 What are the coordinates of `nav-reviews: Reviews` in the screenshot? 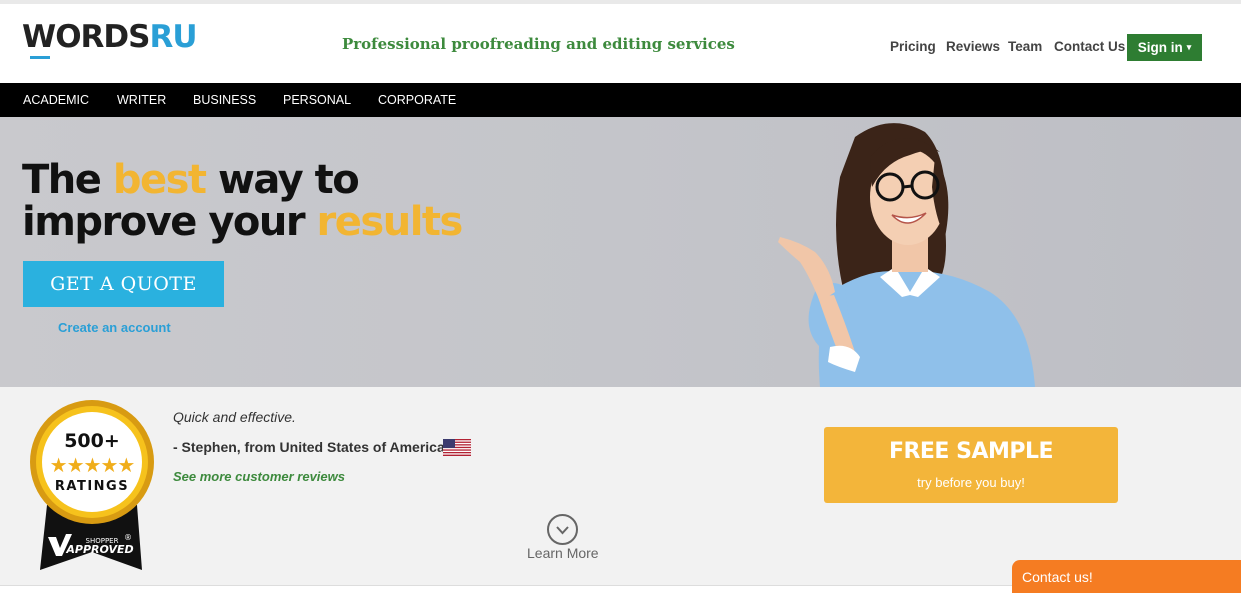 It's located at (973, 46).